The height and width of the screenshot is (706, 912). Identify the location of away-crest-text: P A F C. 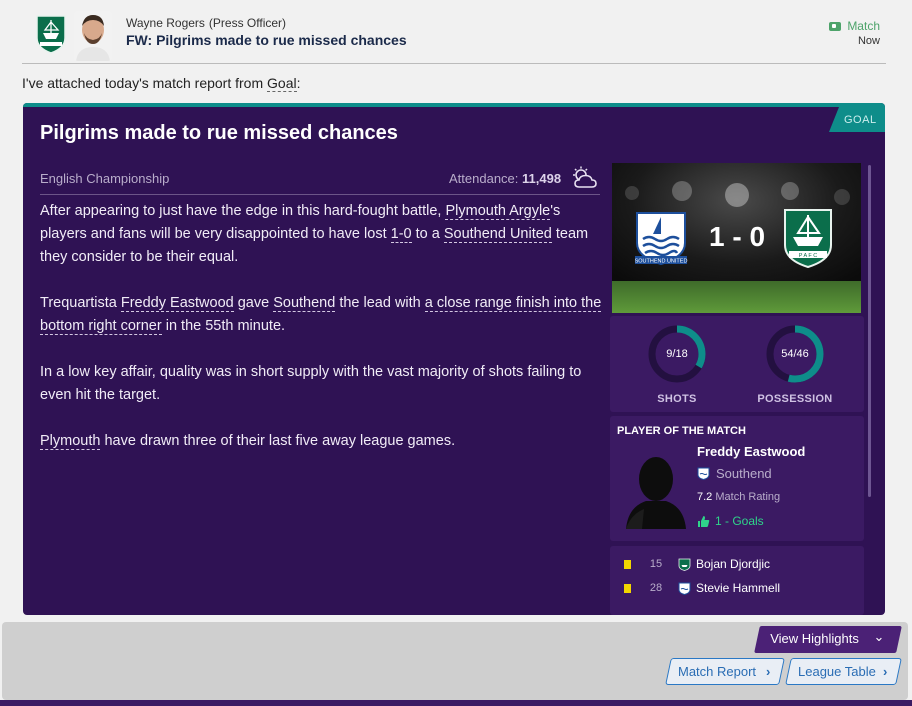
(808, 256).